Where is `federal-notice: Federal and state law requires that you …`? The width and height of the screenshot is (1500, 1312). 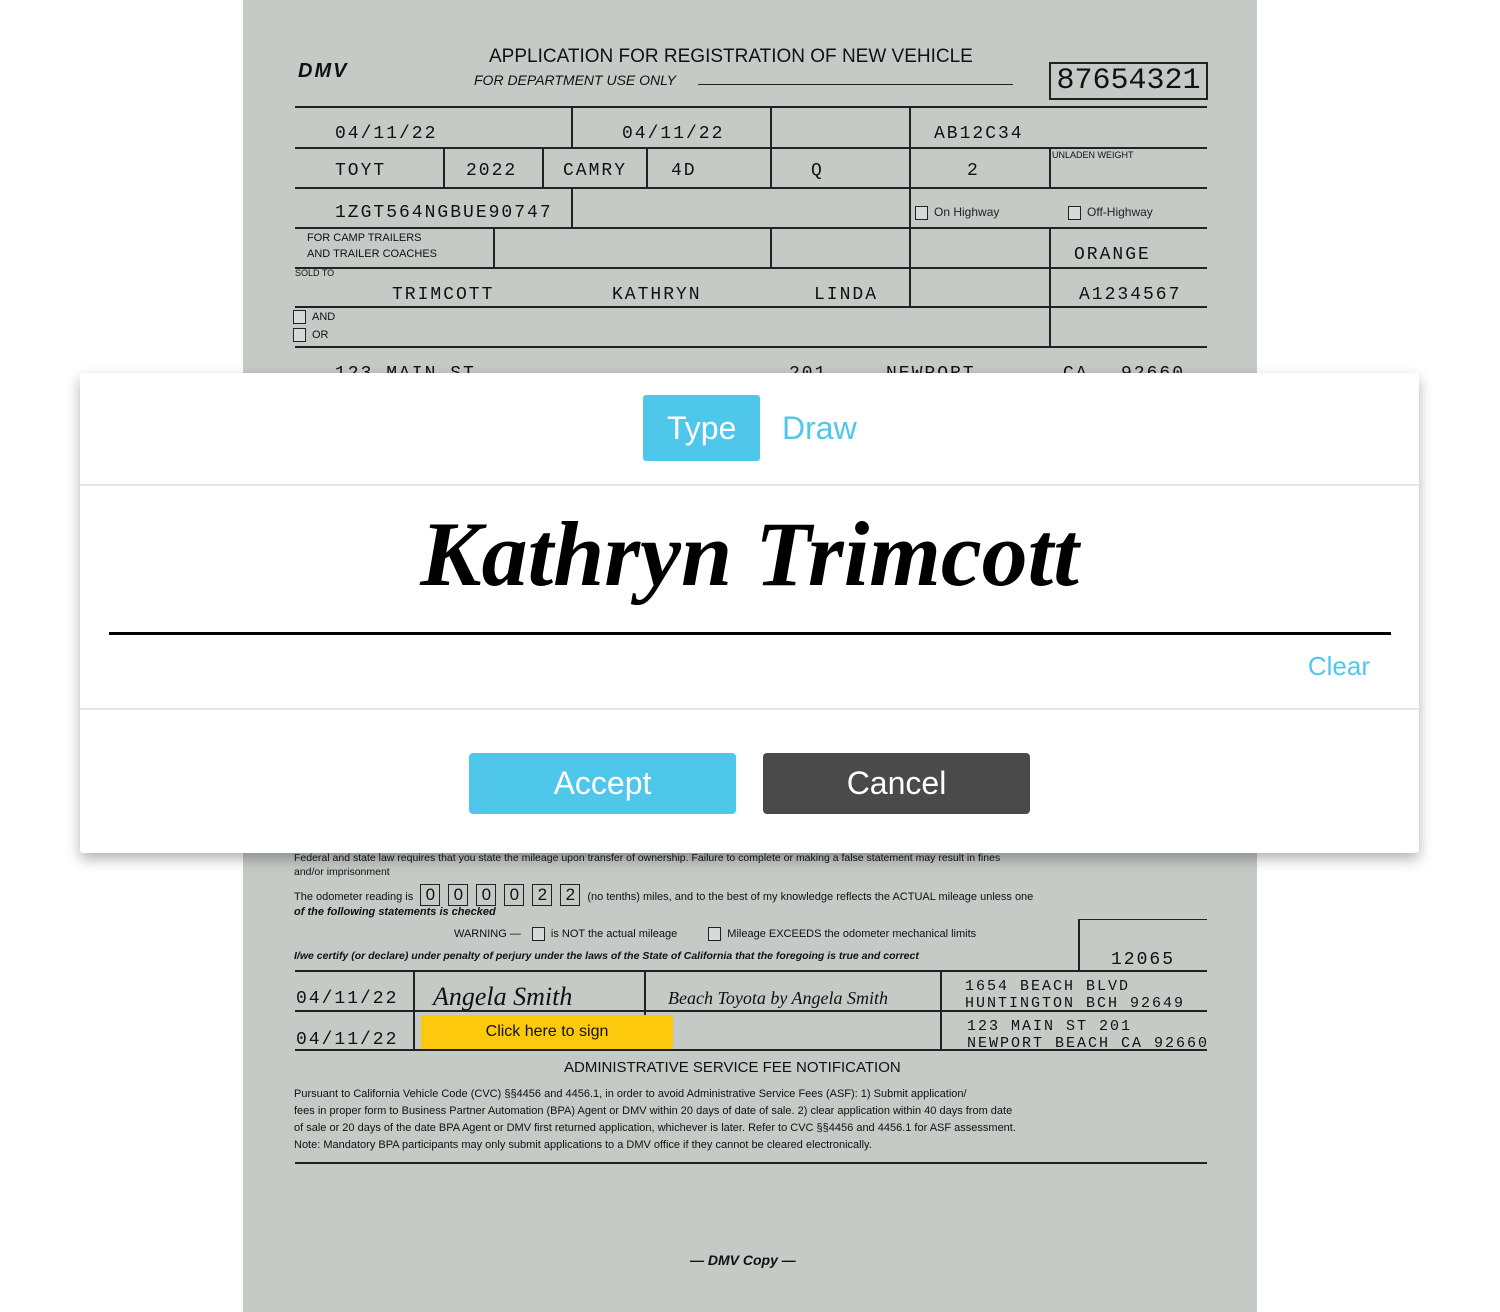
federal-notice: Federal and state law requires that you … is located at coordinates (647, 858).